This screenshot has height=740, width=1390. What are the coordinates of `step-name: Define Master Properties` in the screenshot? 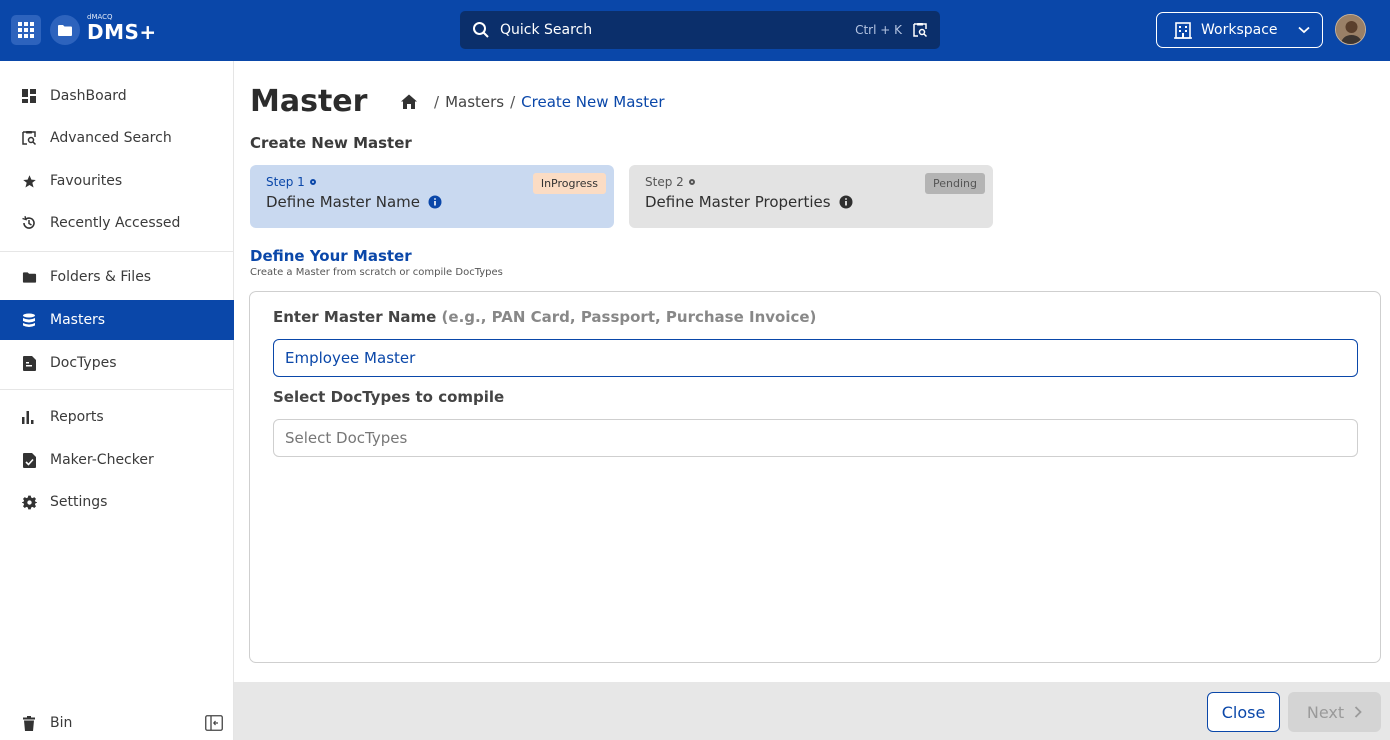 It's located at (811, 202).